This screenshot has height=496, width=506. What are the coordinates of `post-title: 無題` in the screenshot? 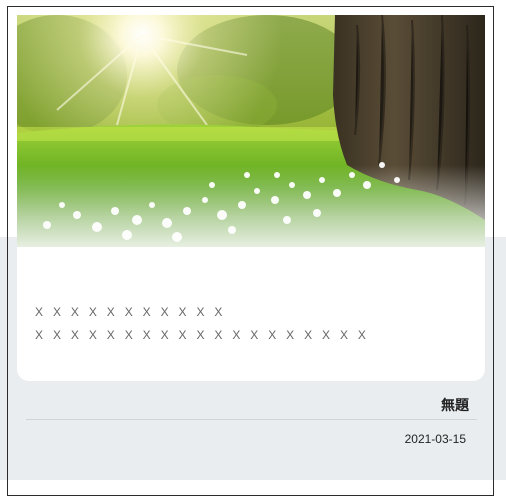 It's located at (455, 405).